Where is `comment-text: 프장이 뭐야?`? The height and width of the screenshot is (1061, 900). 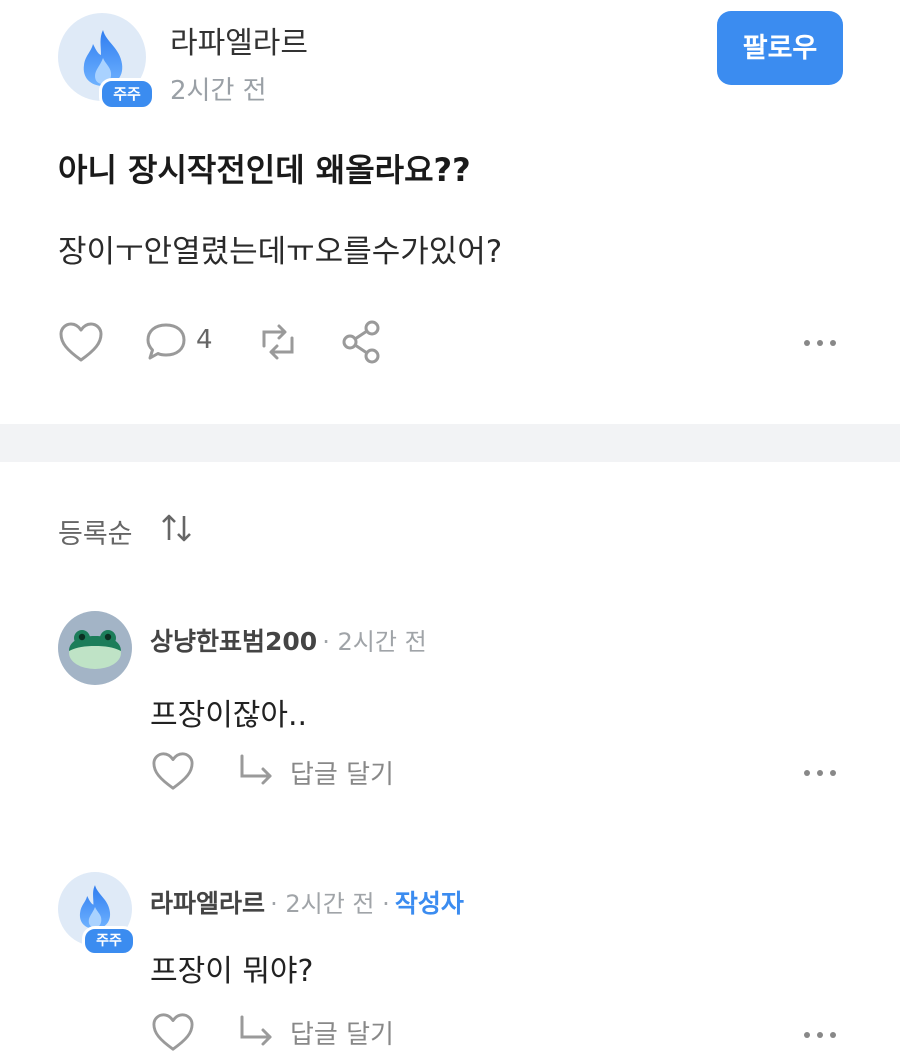
comment-text: 프장이 뭐야? is located at coordinates (232, 971).